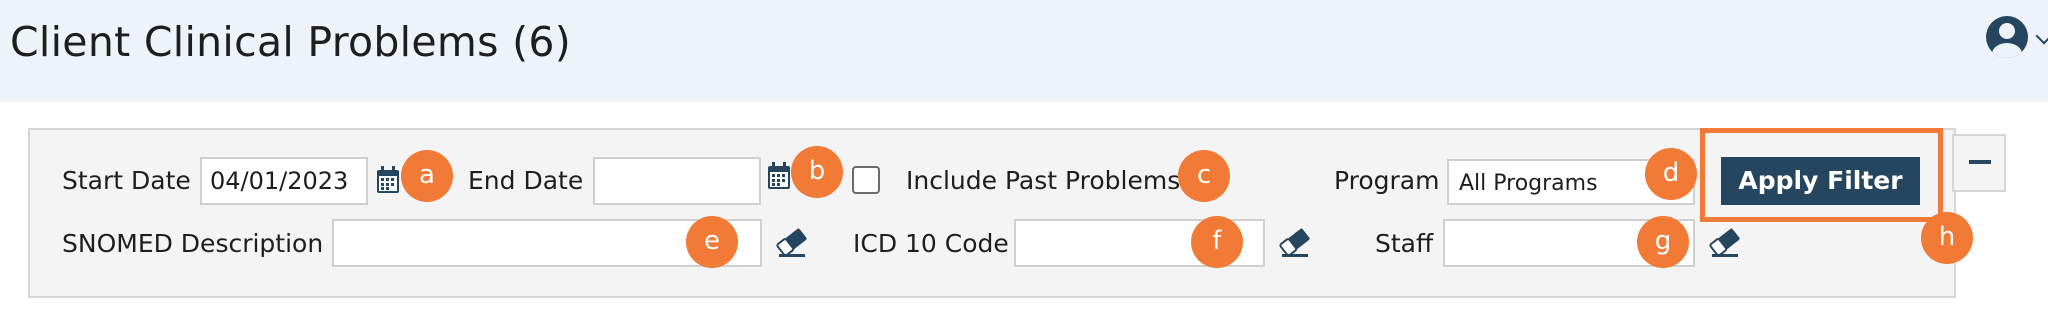  What do you see at coordinates (284, 181) in the screenshot?
I see `start-date-input` at bounding box center [284, 181].